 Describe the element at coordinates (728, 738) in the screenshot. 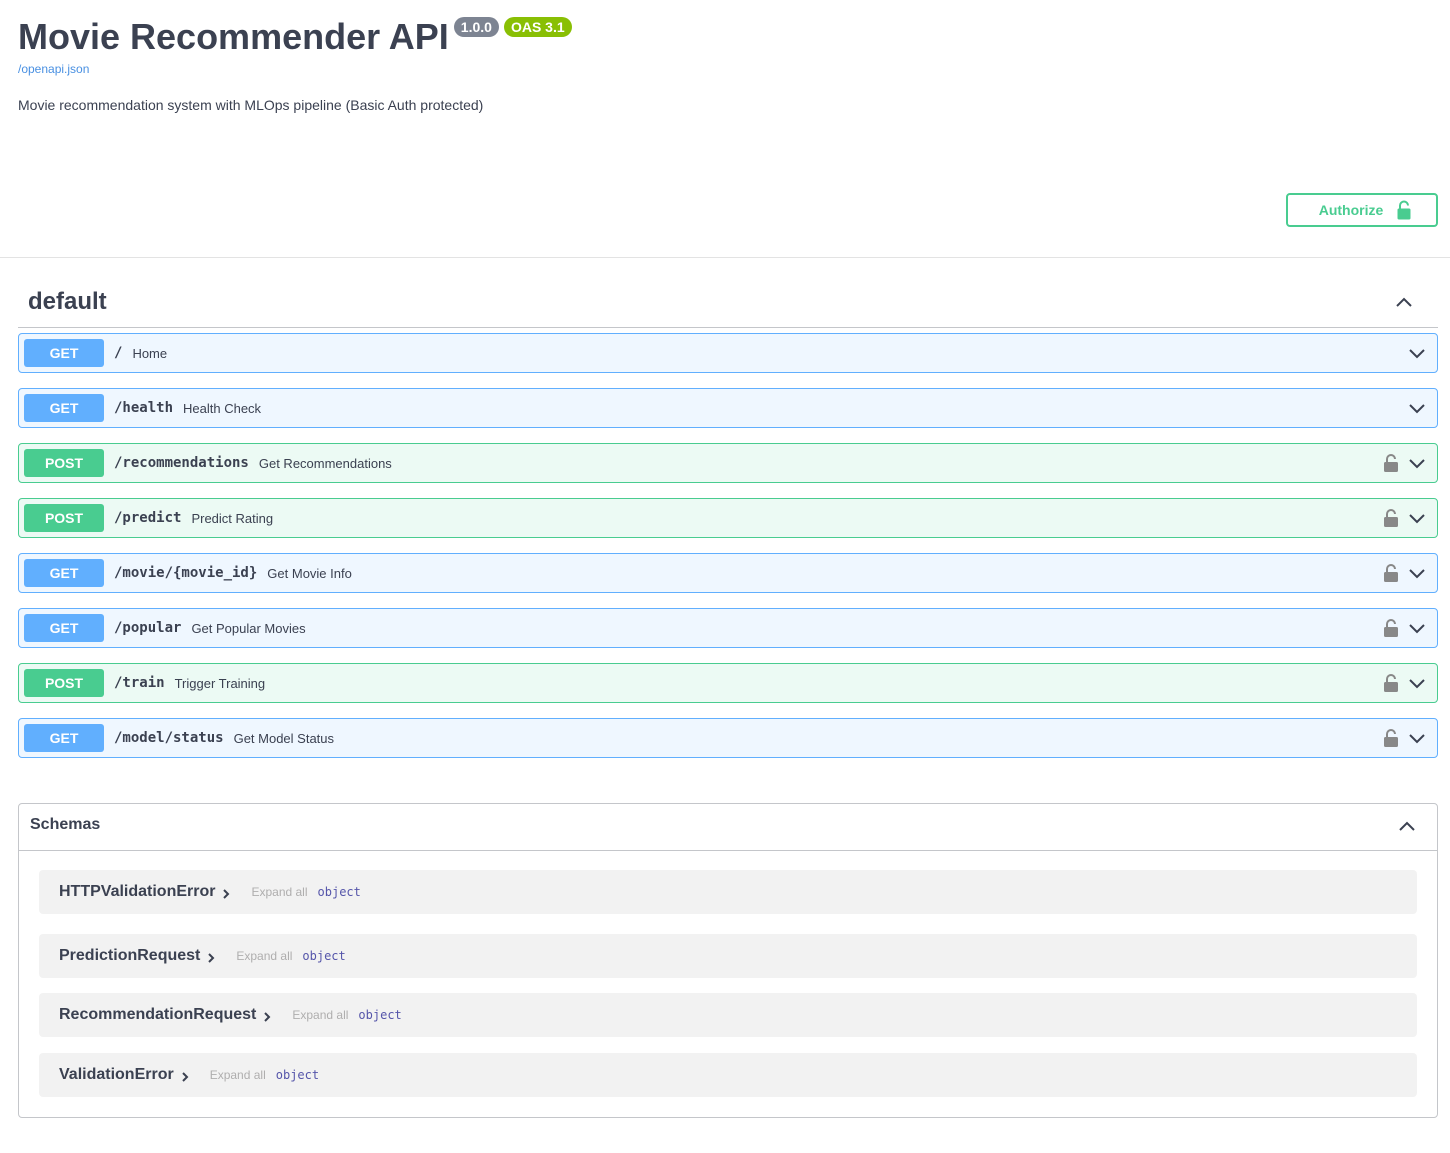

I see `operation-get-7: GET/model/status Get Model Status` at that location.